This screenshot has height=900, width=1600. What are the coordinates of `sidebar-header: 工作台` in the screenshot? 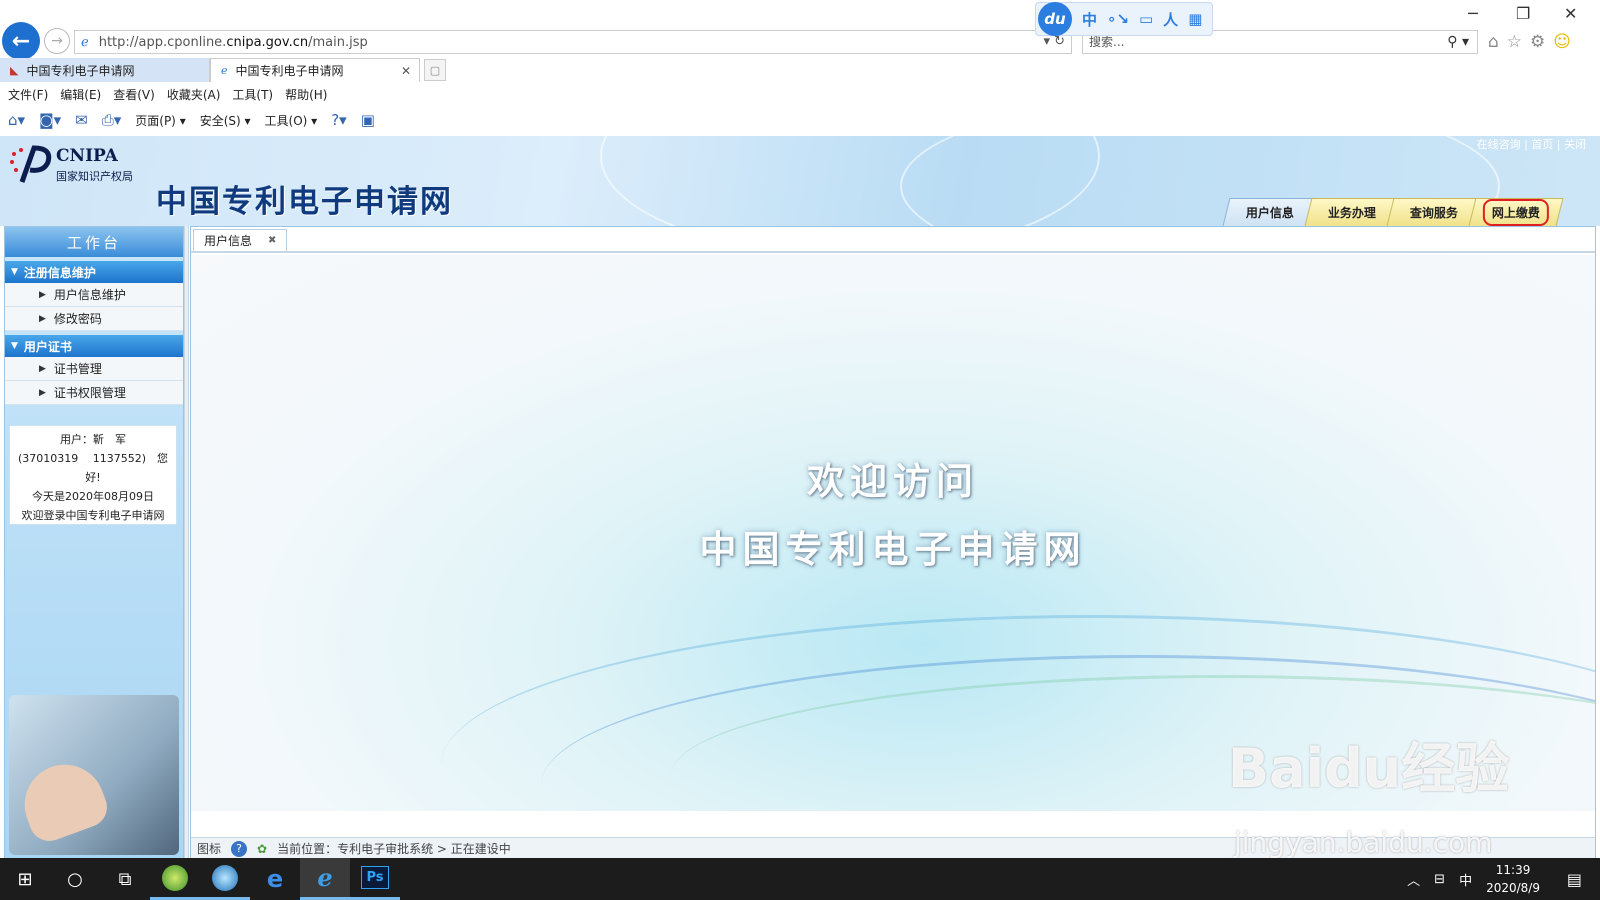 It's located at (94, 242).